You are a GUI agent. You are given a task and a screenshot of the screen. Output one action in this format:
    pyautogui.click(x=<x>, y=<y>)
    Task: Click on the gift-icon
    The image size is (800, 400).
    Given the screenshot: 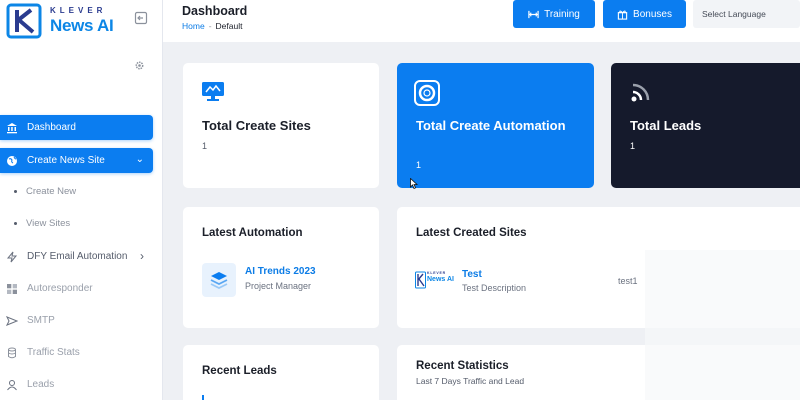 What is the action you would take?
    pyautogui.click(x=622, y=15)
    